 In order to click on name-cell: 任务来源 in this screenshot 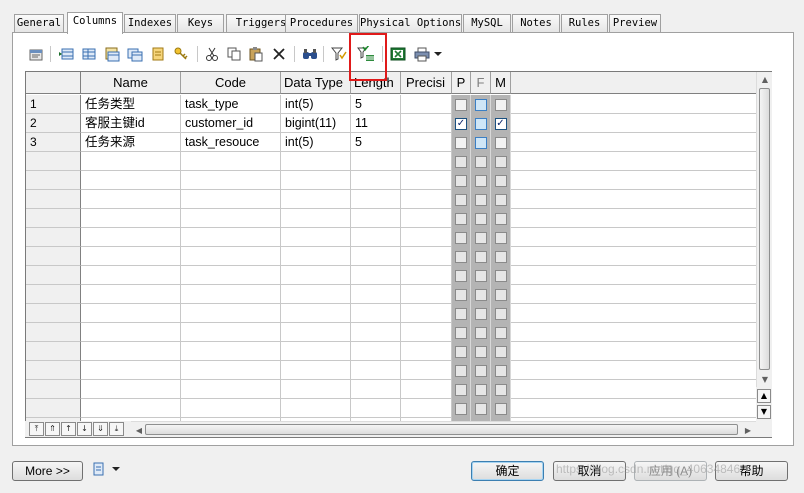, I will do `click(131, 142)`.